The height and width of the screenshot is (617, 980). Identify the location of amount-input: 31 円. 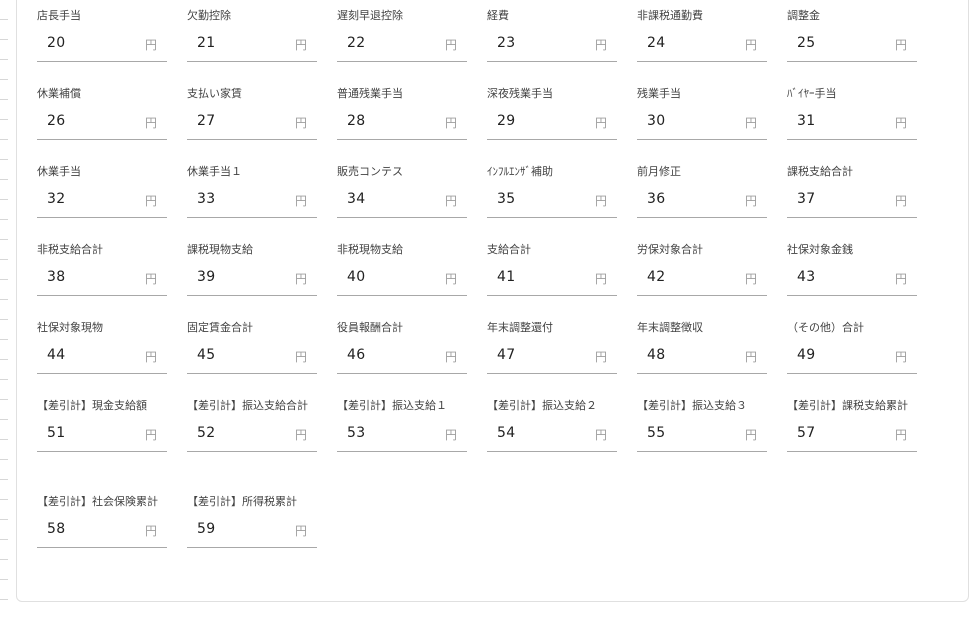
(852, 125).